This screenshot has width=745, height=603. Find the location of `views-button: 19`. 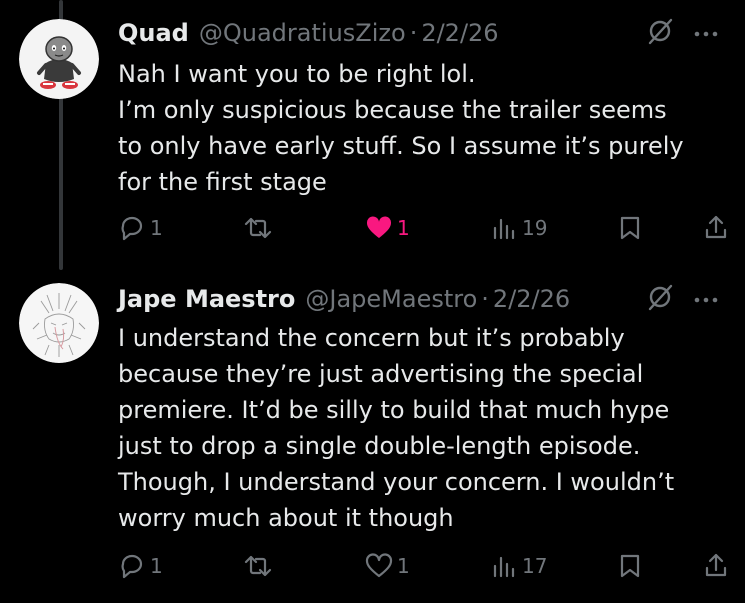

views-button: 19 is located at coordinates (519, 228).